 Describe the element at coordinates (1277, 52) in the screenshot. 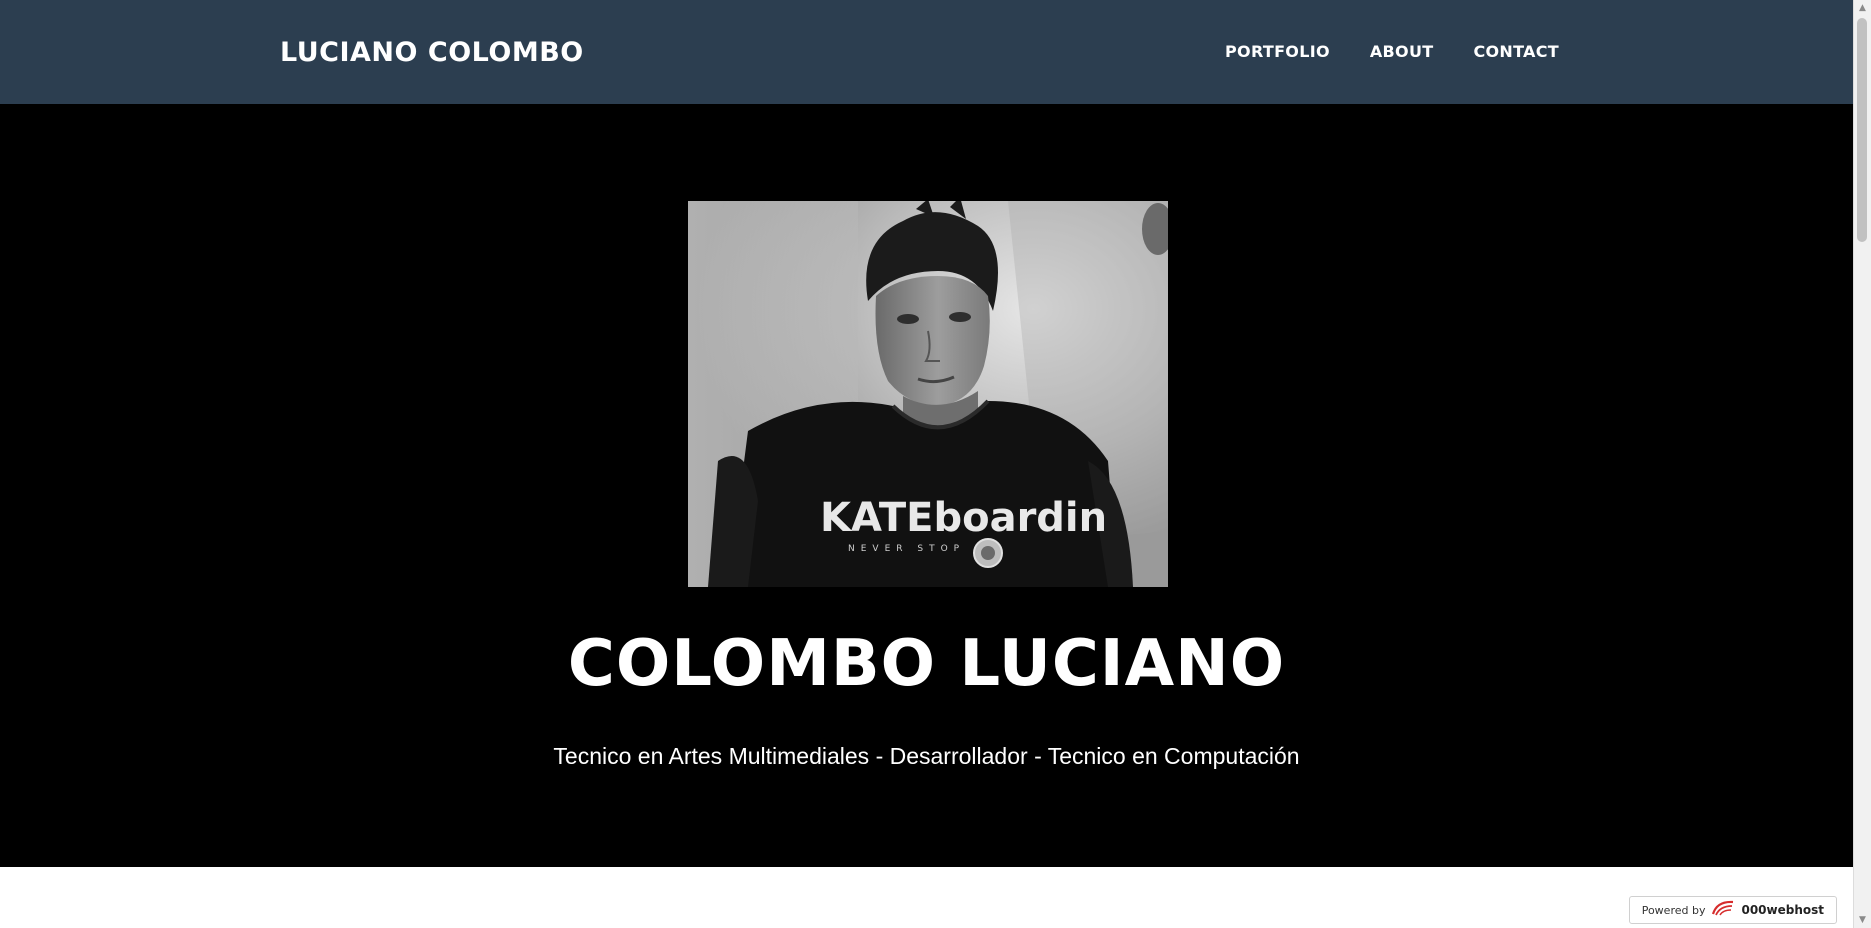

I see `nav-link-portfolio: PORTFOLIO` at that location.